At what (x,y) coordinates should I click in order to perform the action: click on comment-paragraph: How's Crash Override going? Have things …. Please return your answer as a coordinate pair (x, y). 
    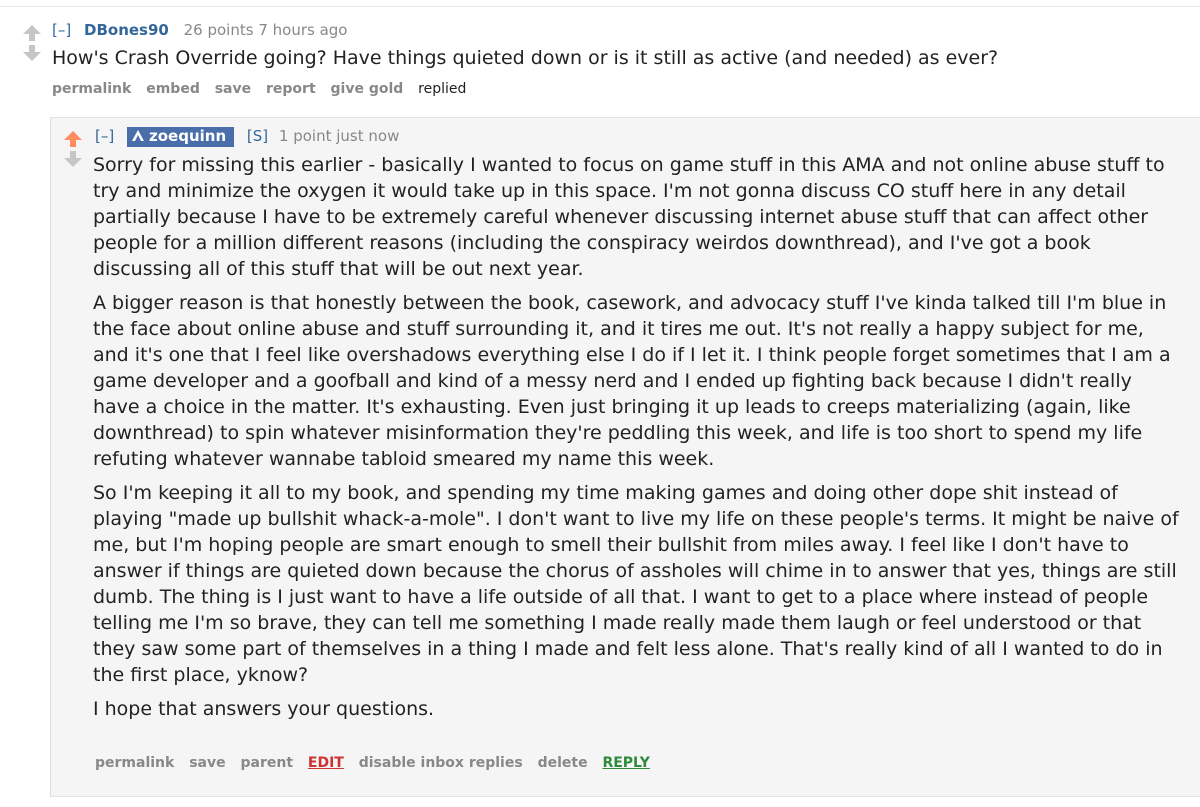
    Looking at the image, I should click on (525, 58).